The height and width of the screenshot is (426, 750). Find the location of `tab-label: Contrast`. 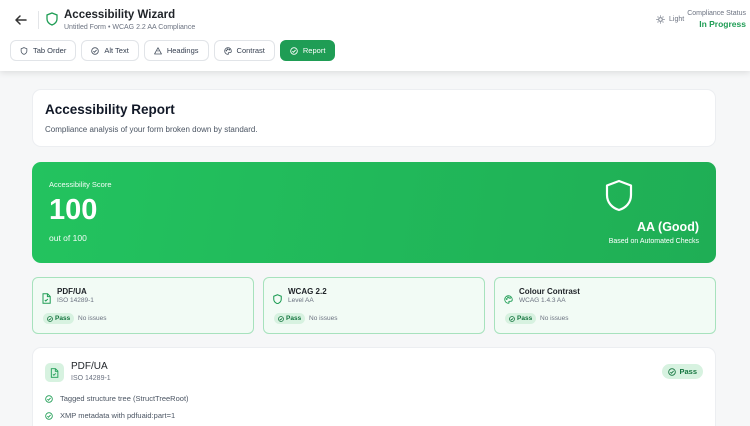

tab-label: Contrast is located at coordinates (250, 50).